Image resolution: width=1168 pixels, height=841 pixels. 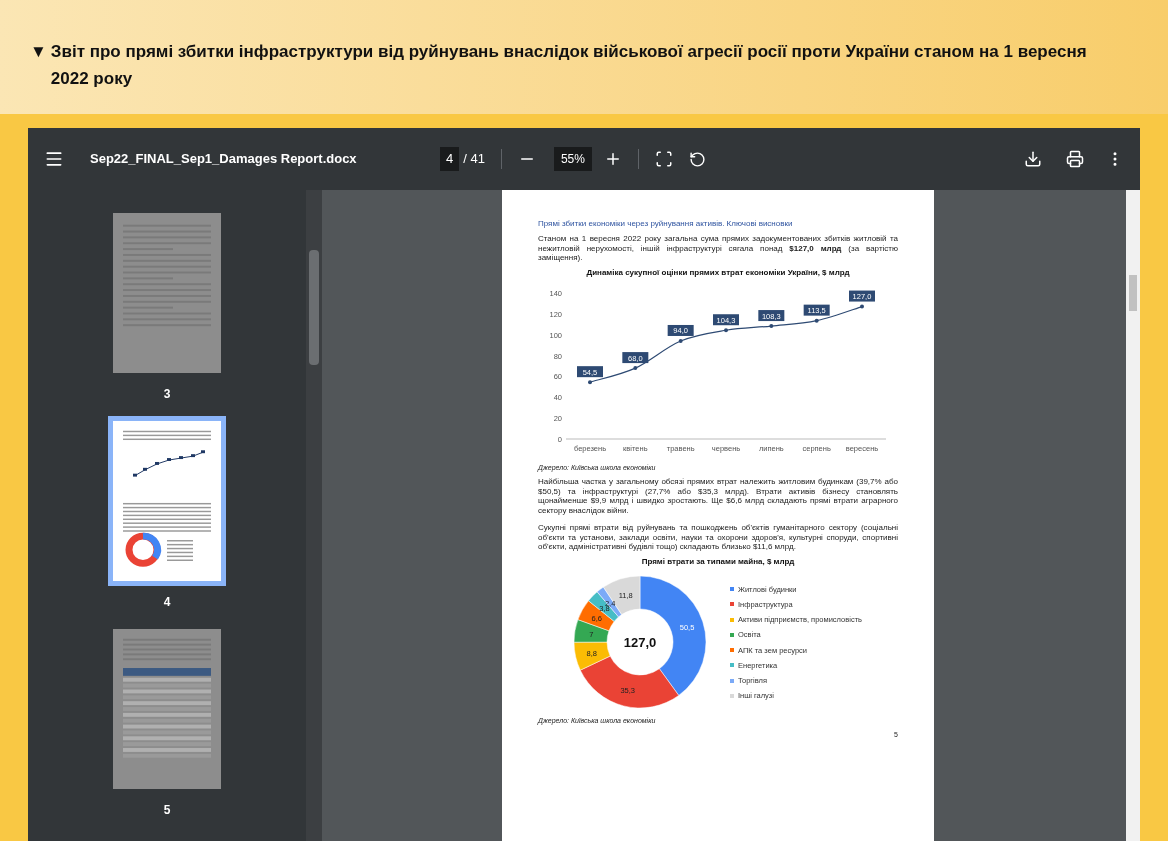 I want to click on section-header: ▼ Звіт про прямі збитки інфраструктури від руйнувань внаслідок військової агресії росії проти України станом на 1 вересня 2022 року, so click(x=584, y=57).